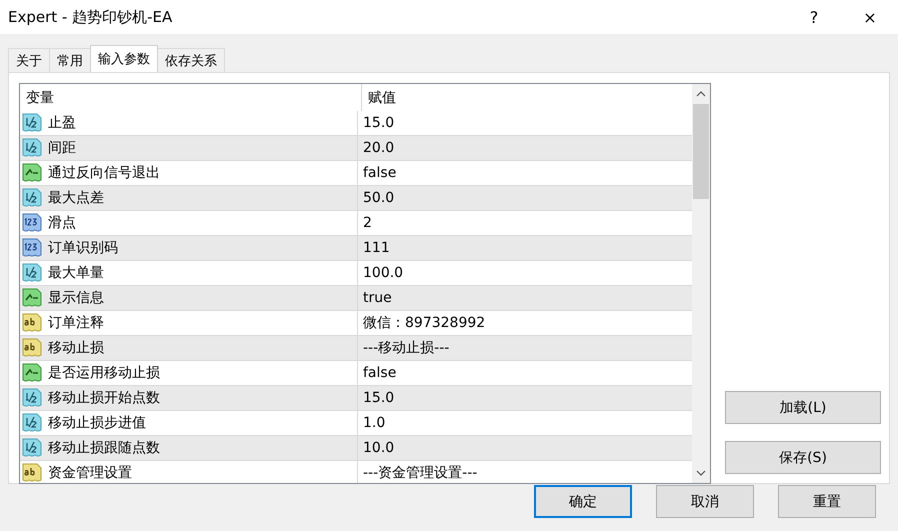 Image resolution: width=898 pixels, height=531 pixels. Describe the element at coordinates (62, 123) in the screenshot. I see `parameter-name: 止盈` at that location.